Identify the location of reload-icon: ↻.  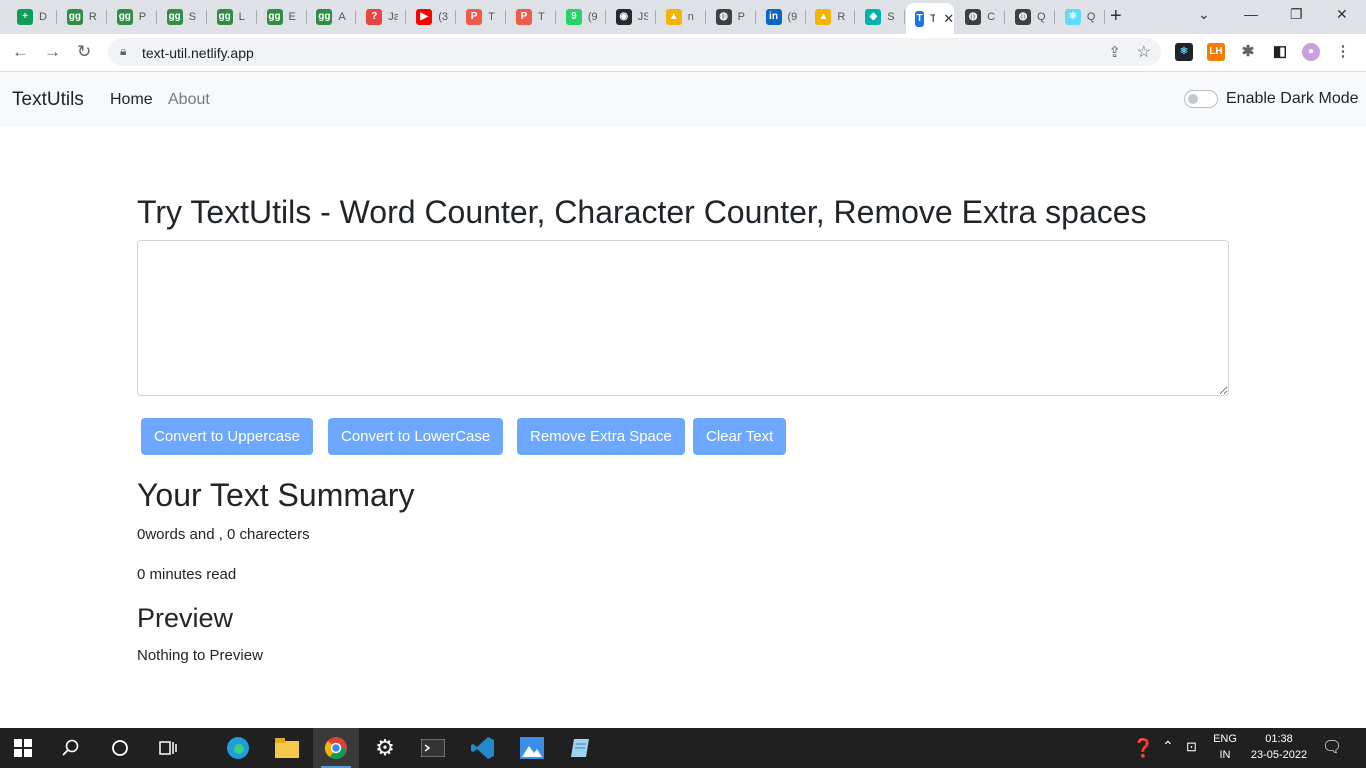
(84, 52).